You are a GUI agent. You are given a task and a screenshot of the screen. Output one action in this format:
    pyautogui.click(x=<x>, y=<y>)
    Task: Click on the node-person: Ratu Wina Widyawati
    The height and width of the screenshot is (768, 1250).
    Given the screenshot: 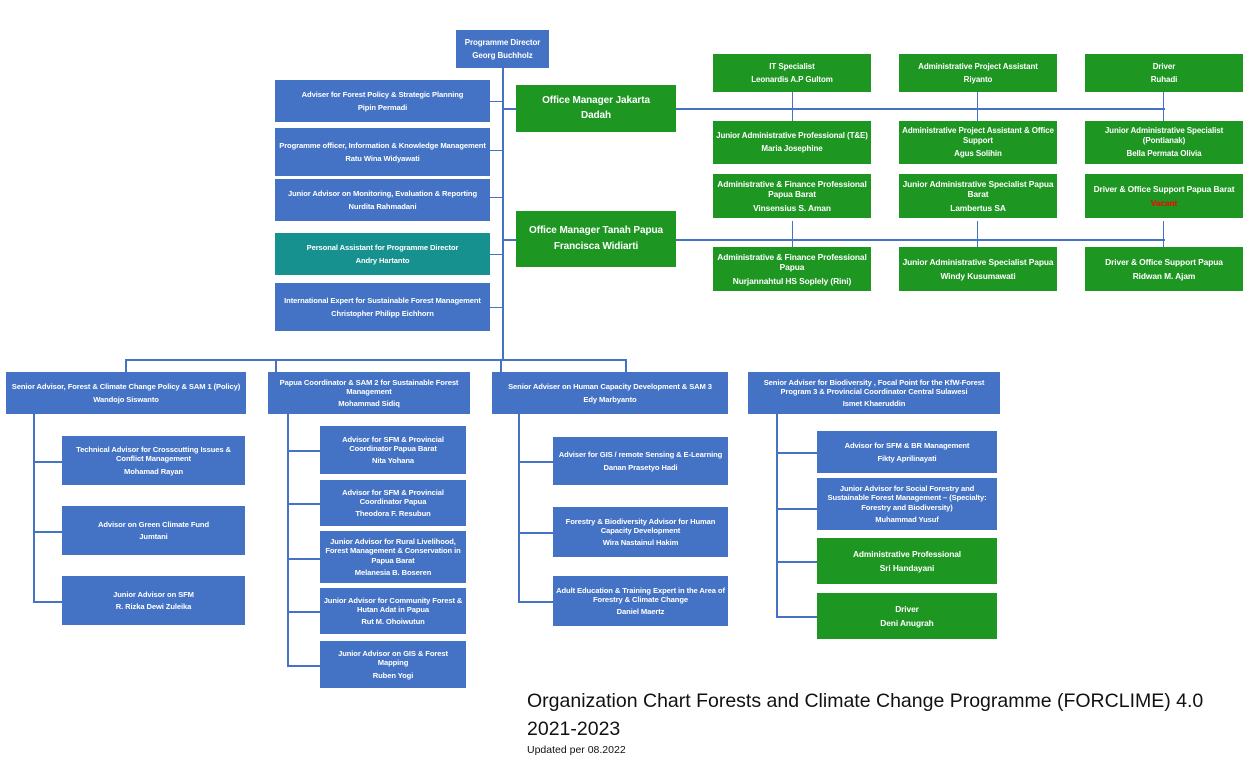 What is the action you would take?
    pyautogui.click(x=382, y=158)
    